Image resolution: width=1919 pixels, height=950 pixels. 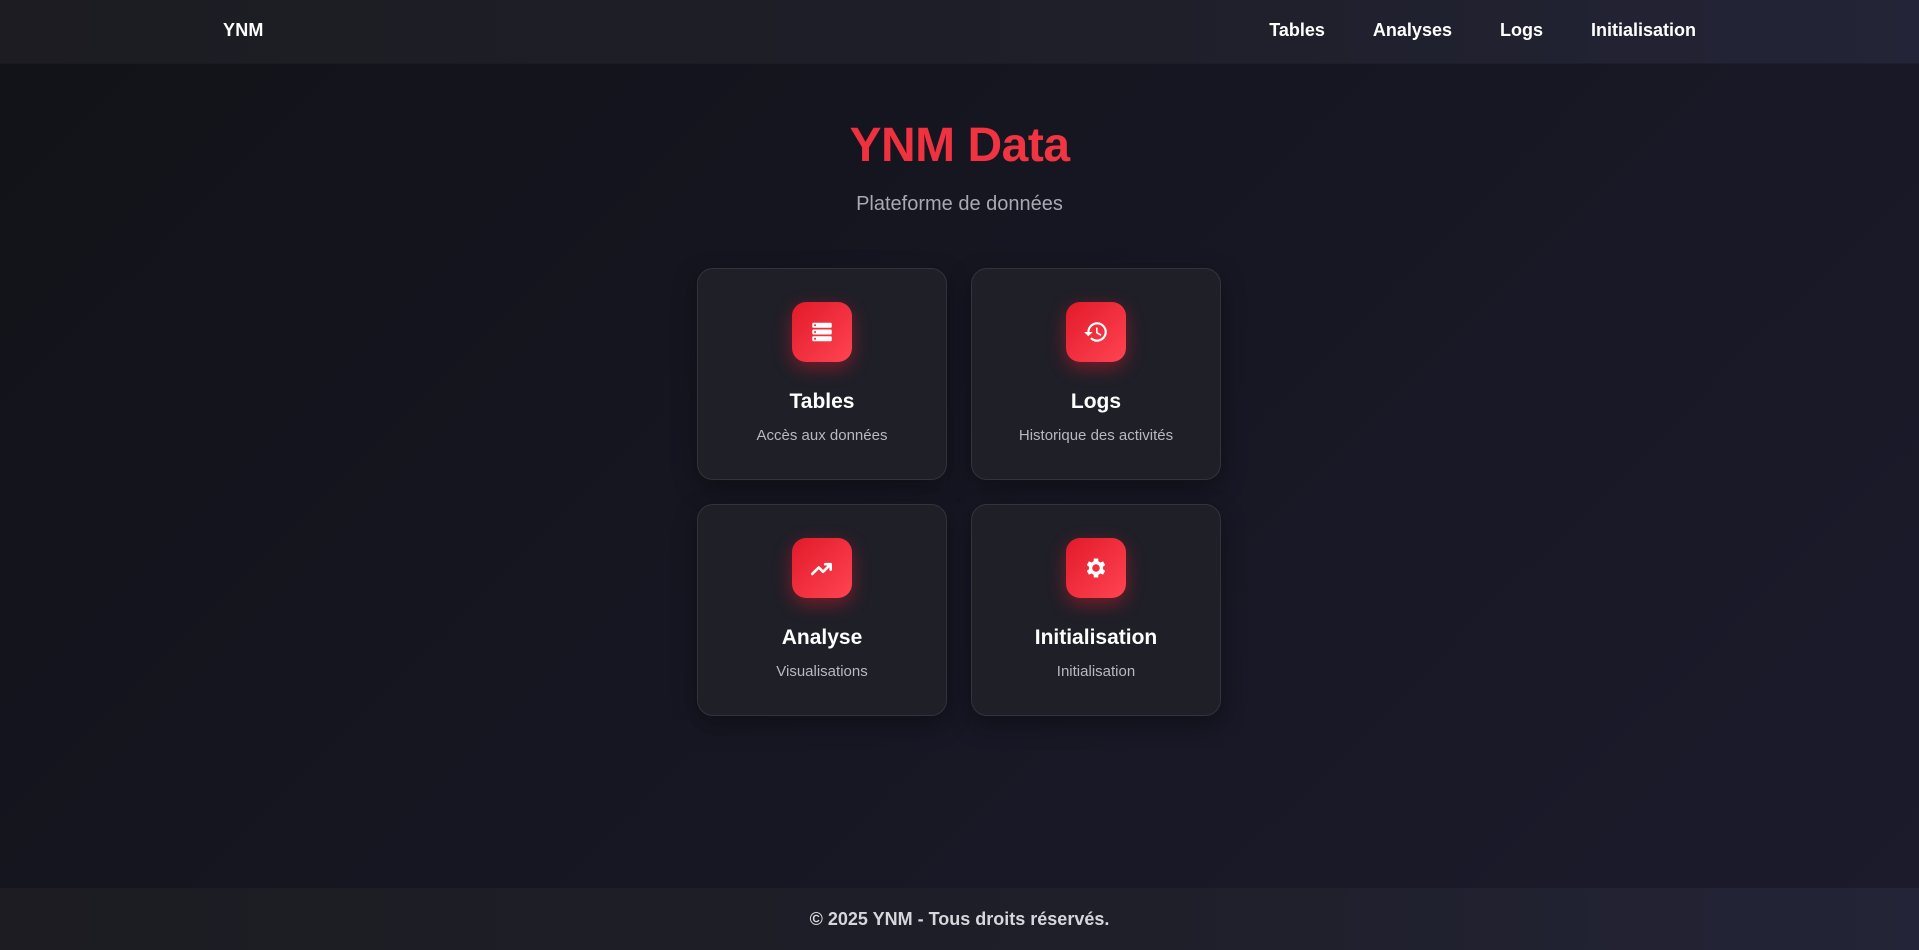 What do you see at coordinates (1297, 30) in the screenshot?
I see `nav-link-tables: Tables` at bounding box center [1297, 30].